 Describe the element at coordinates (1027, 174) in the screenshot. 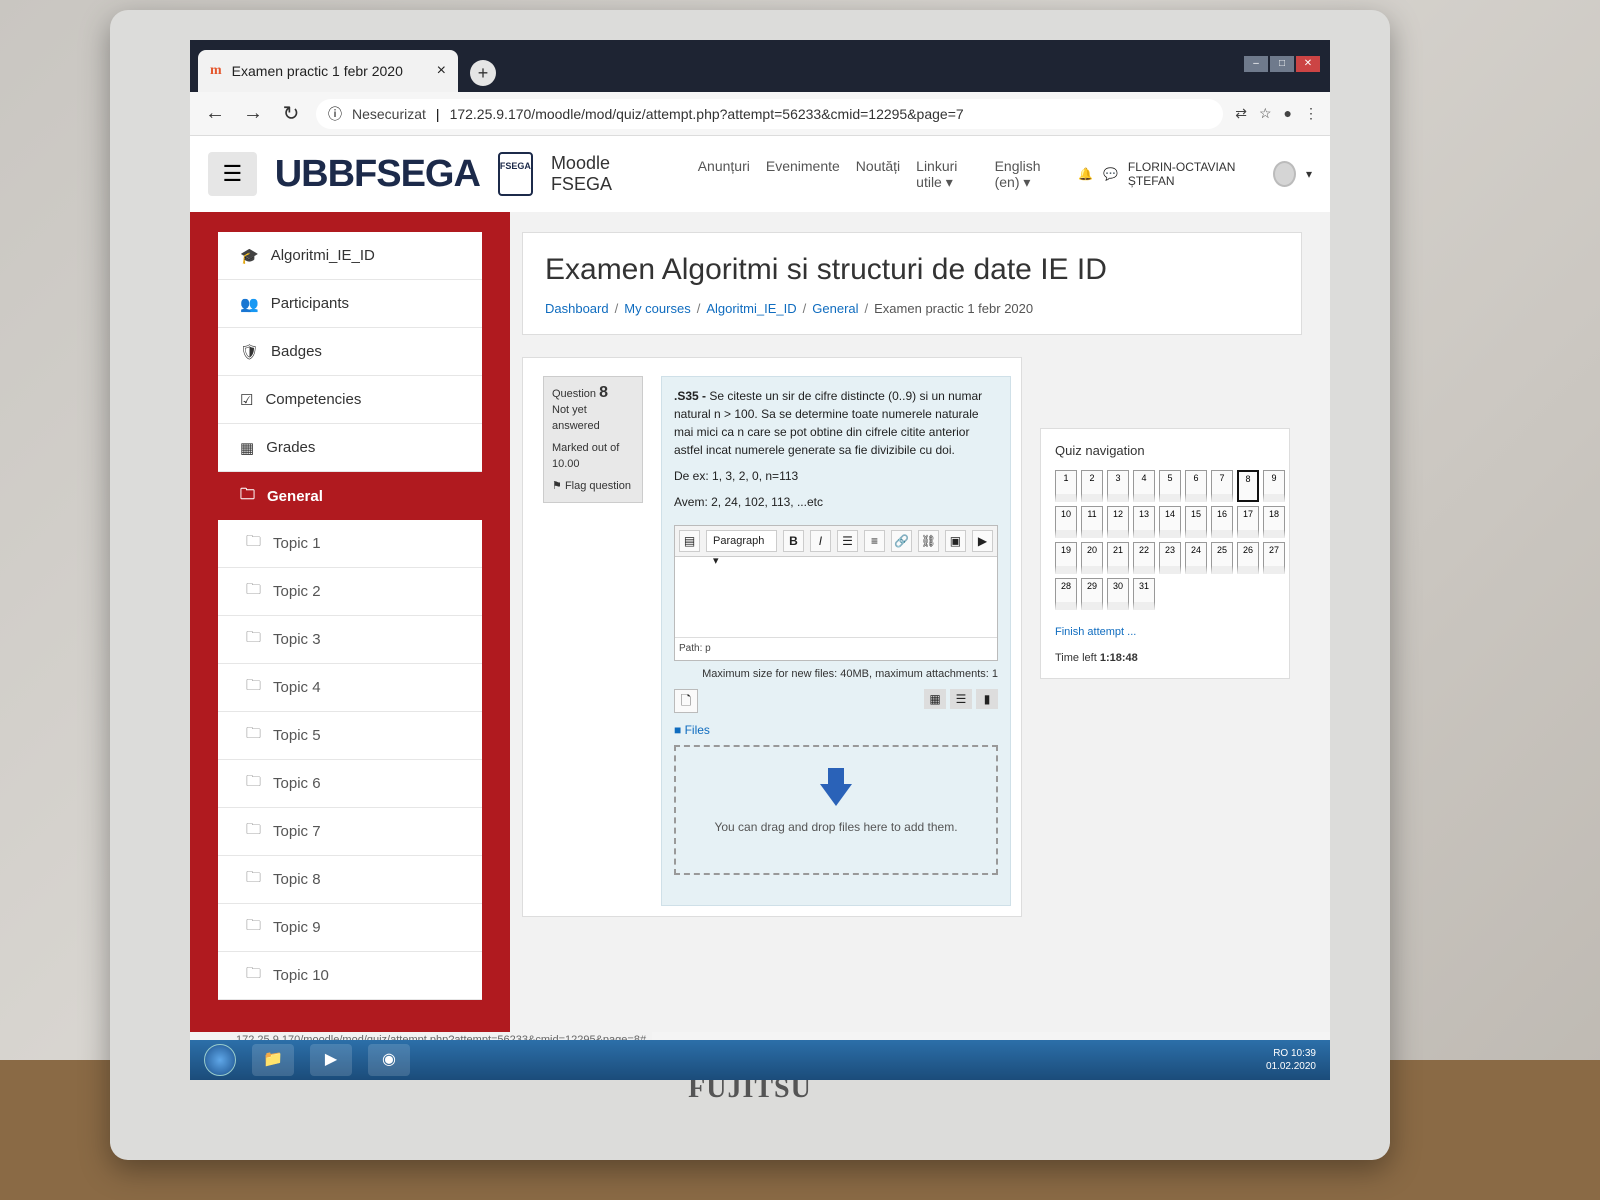

I see `language-menu: English (en) ▾` at that location.